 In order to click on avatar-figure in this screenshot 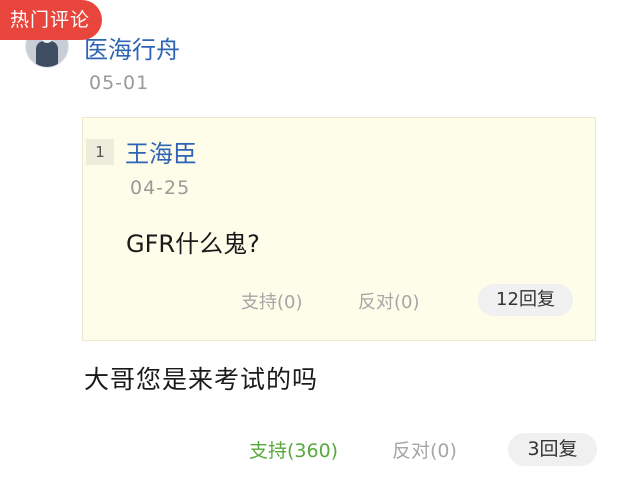, I will do `click(47, 54)`.